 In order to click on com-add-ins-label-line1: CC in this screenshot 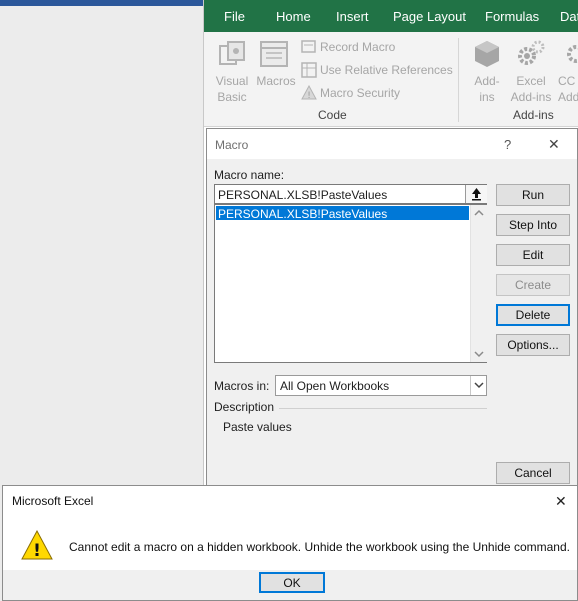, I will do `click(567, 81)`.